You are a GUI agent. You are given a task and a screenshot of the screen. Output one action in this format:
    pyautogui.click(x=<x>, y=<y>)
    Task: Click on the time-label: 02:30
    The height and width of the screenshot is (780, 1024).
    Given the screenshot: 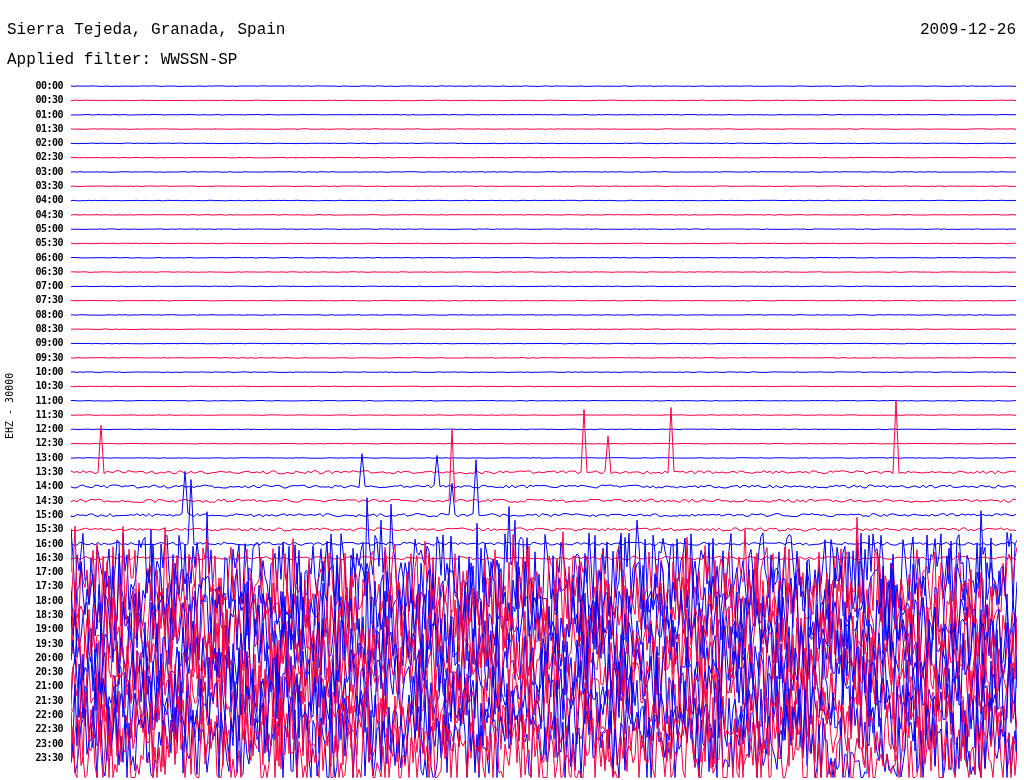 What is the action you would take?
    pyautogui.click(x=49, y=157)
    